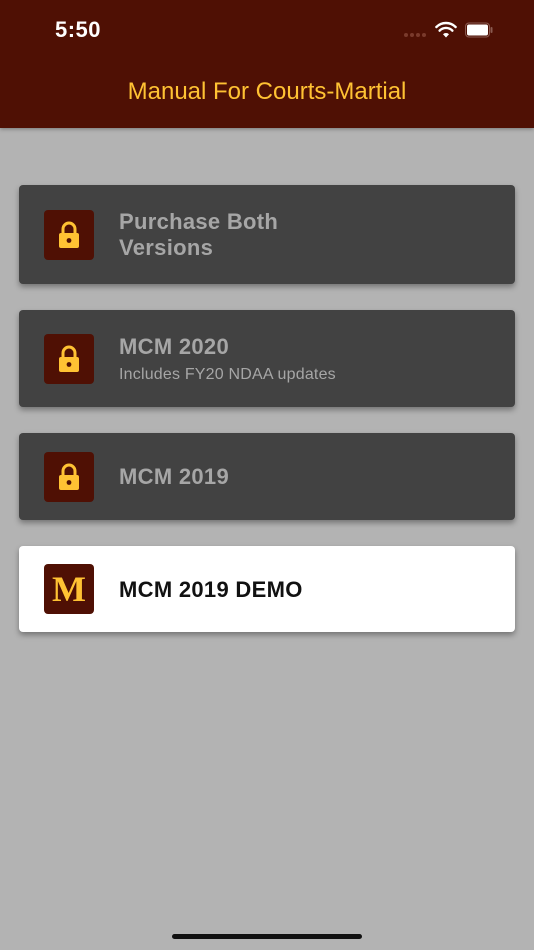 Image resolution: width=534 pixels, height=950 pixels. Describe the element at coordinates (174, 346) in the screenshot. I see `item-title: MCM 2020` at that location.